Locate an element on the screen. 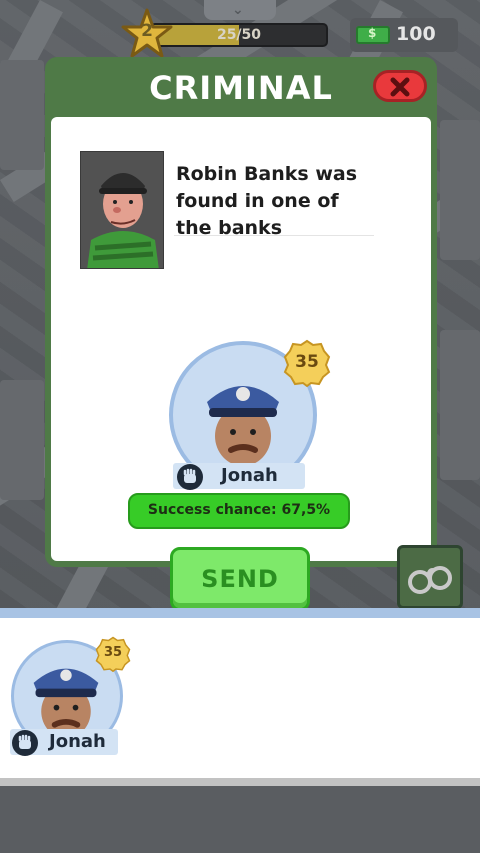  success-chance-pill: Success chance: 67,5% is located at coordinates (239, 511).